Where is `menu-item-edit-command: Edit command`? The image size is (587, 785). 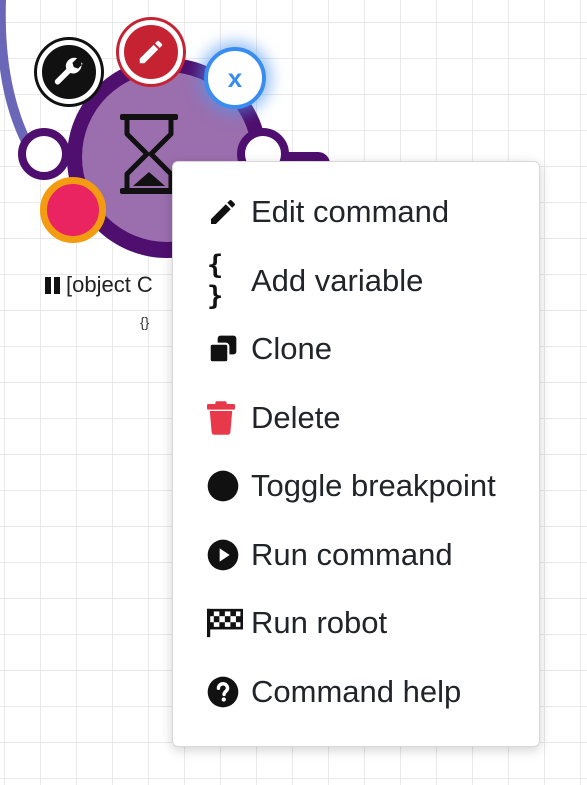 menu-item-edit-command: Edit command is located at coordinates (356, 212).